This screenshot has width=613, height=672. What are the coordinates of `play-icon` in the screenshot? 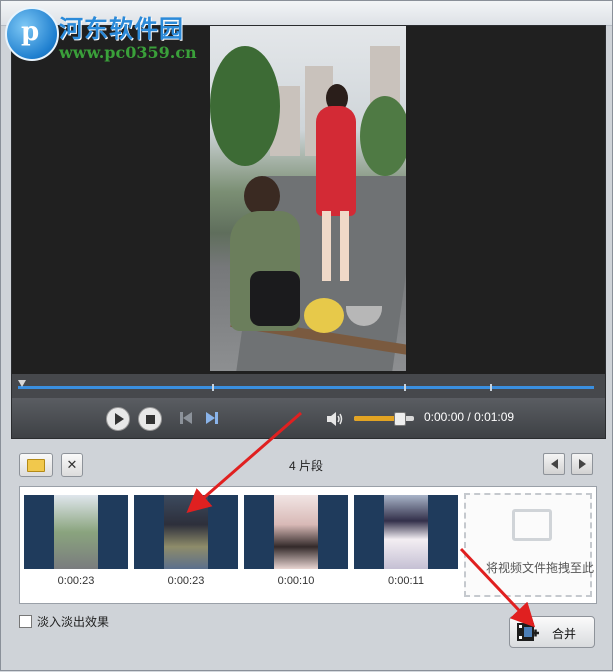 It's located at (119, 419).